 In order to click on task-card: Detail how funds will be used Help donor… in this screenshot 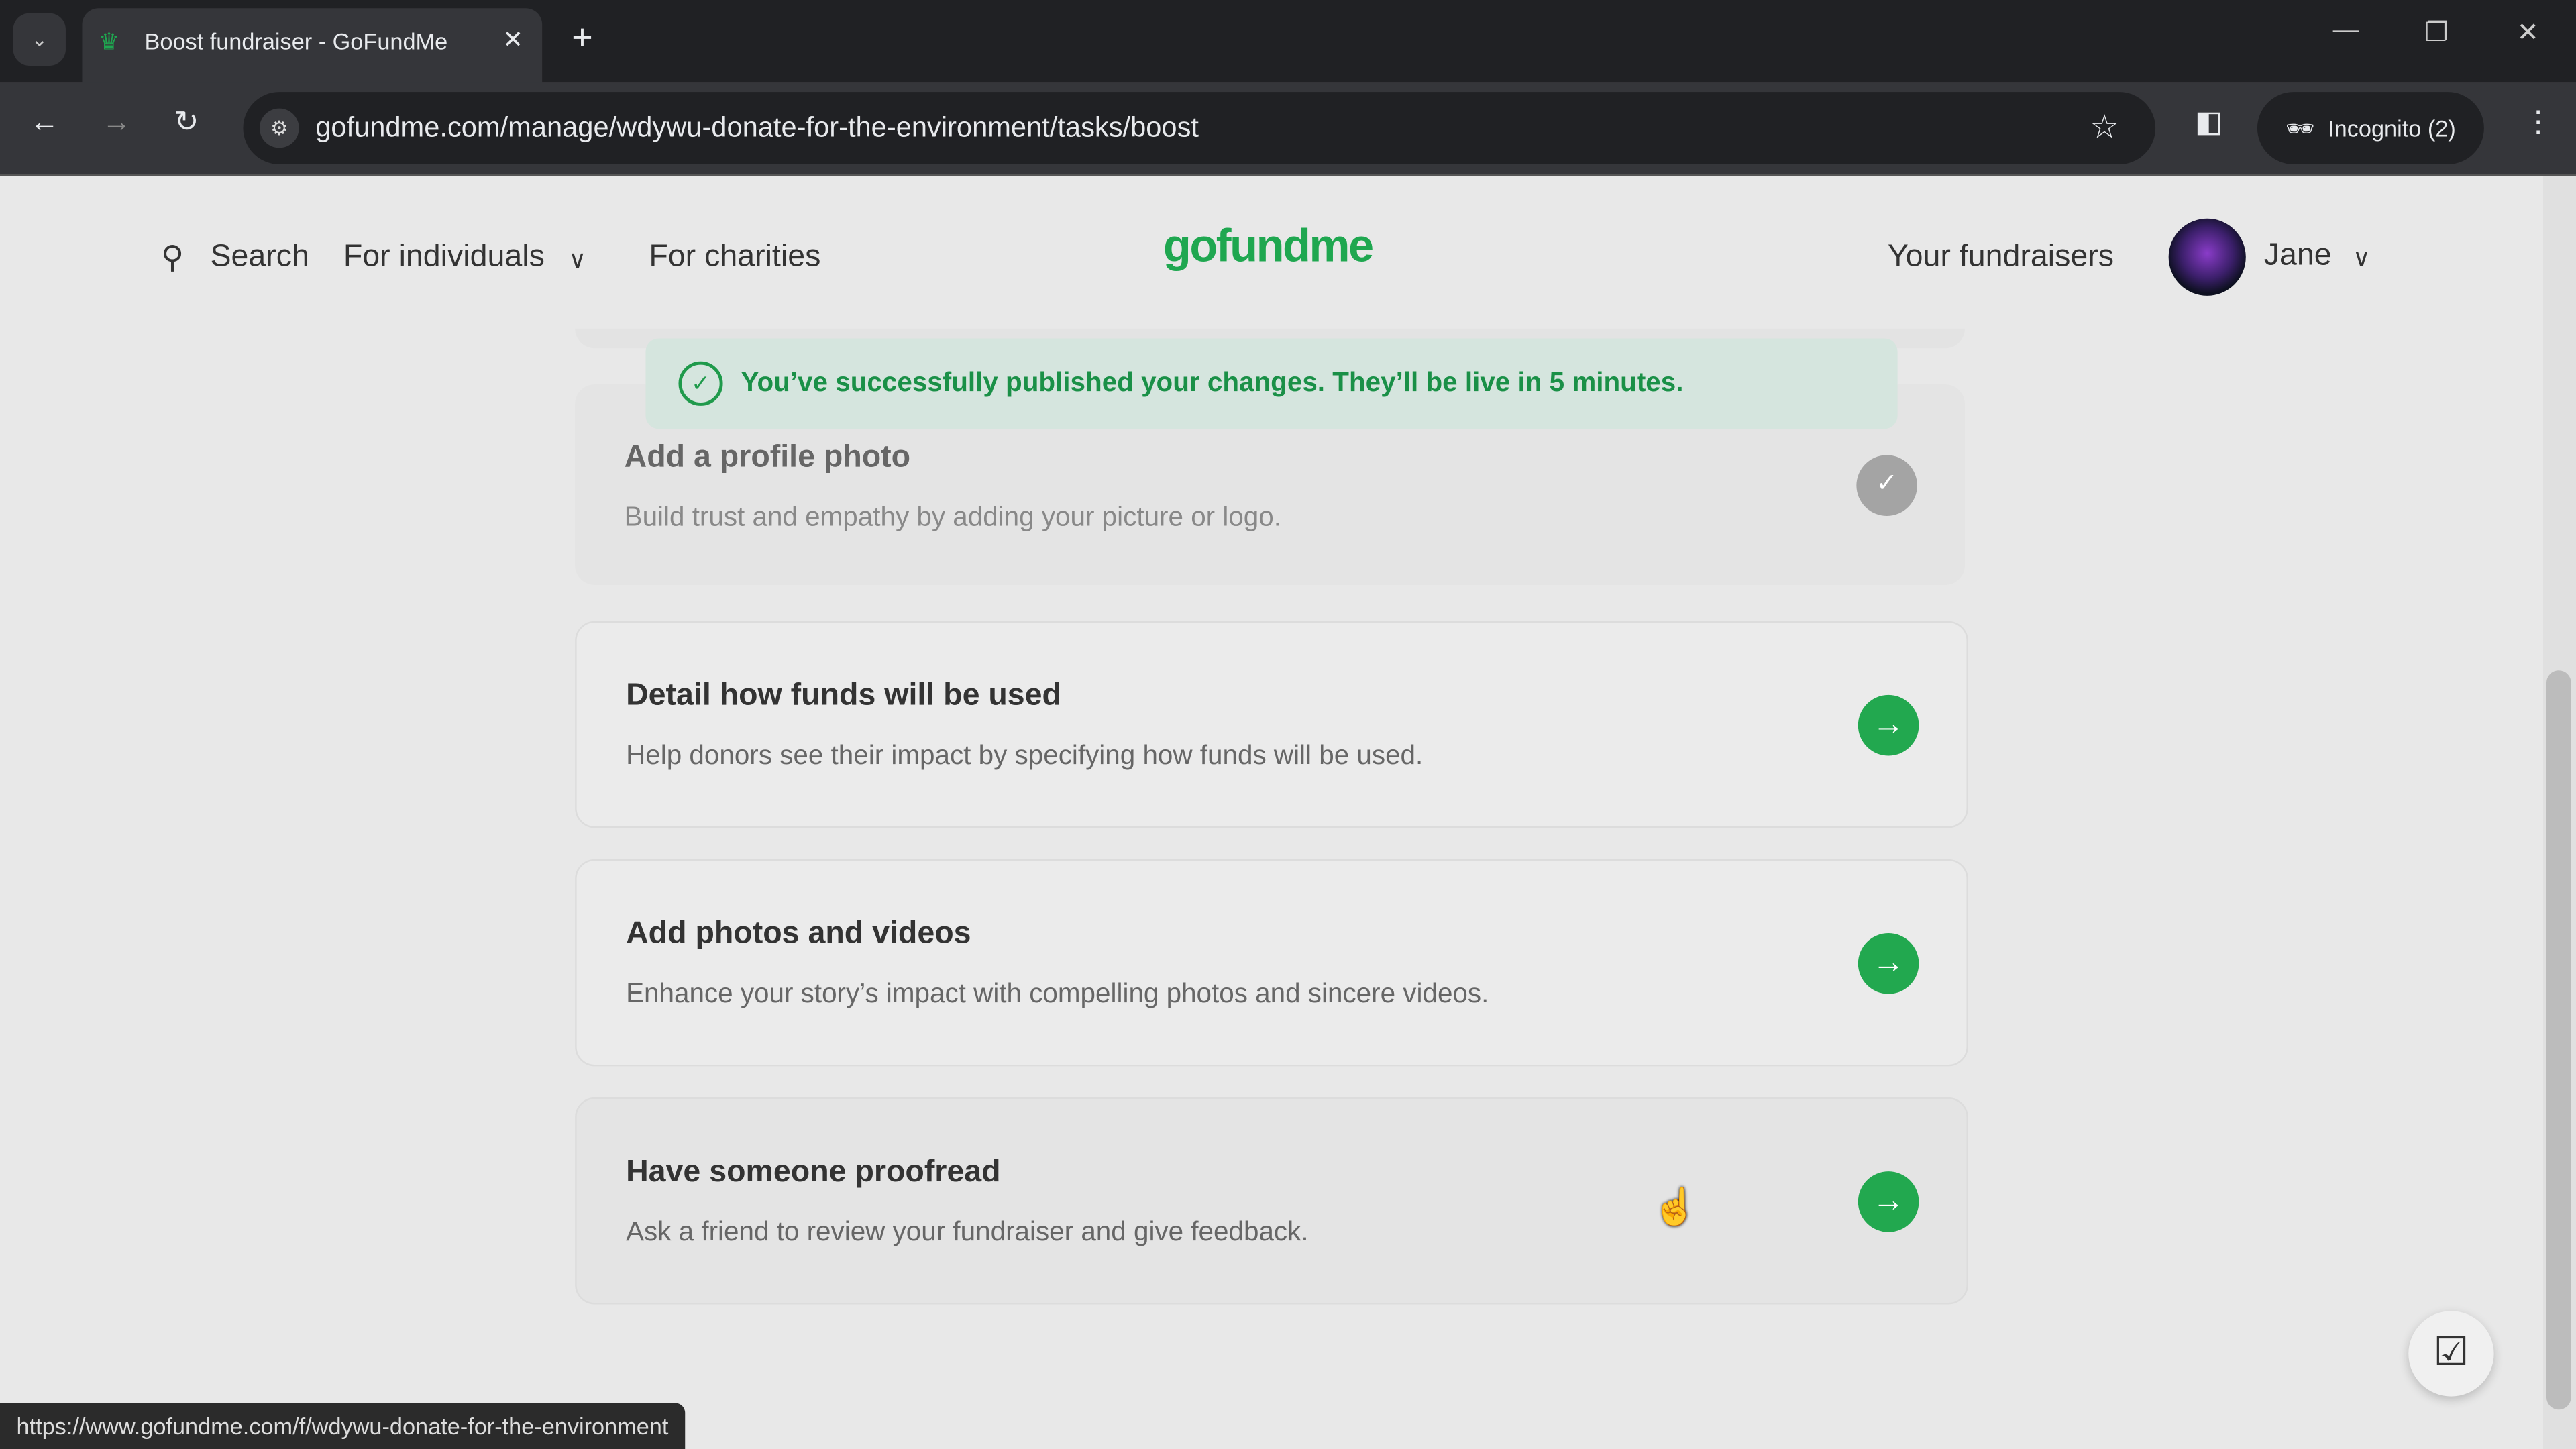, I will do `click(1271, 724)`.